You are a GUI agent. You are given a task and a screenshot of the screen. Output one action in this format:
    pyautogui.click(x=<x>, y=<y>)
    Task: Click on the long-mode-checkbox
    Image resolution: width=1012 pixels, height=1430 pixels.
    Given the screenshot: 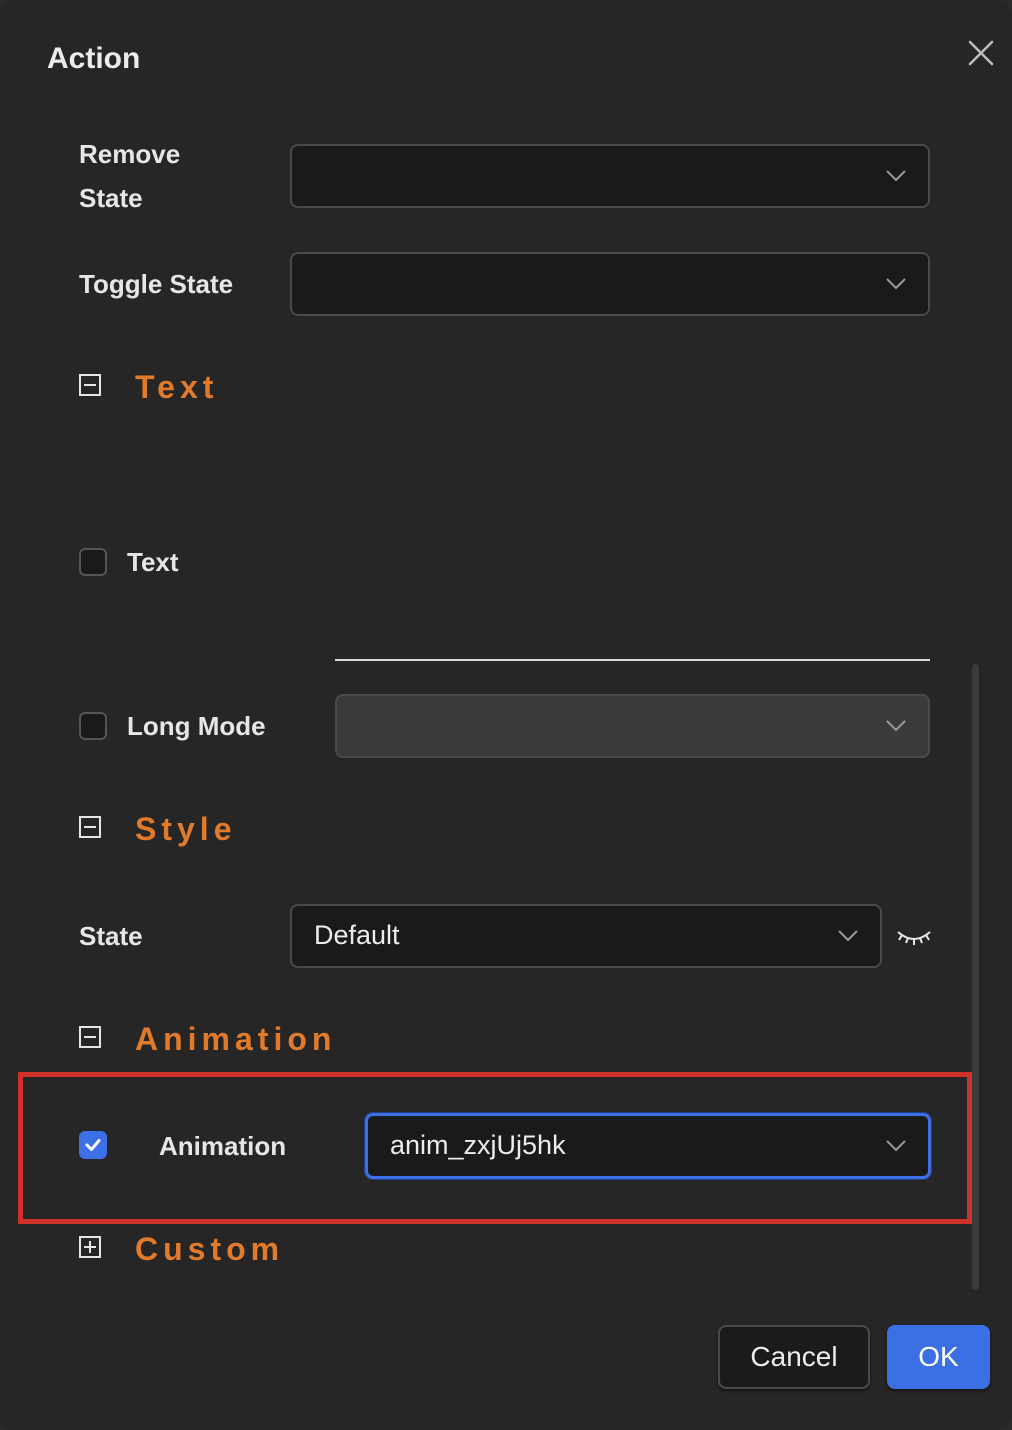 What is the action you would take?
    pyautogui.click(x=93, y=726)
    